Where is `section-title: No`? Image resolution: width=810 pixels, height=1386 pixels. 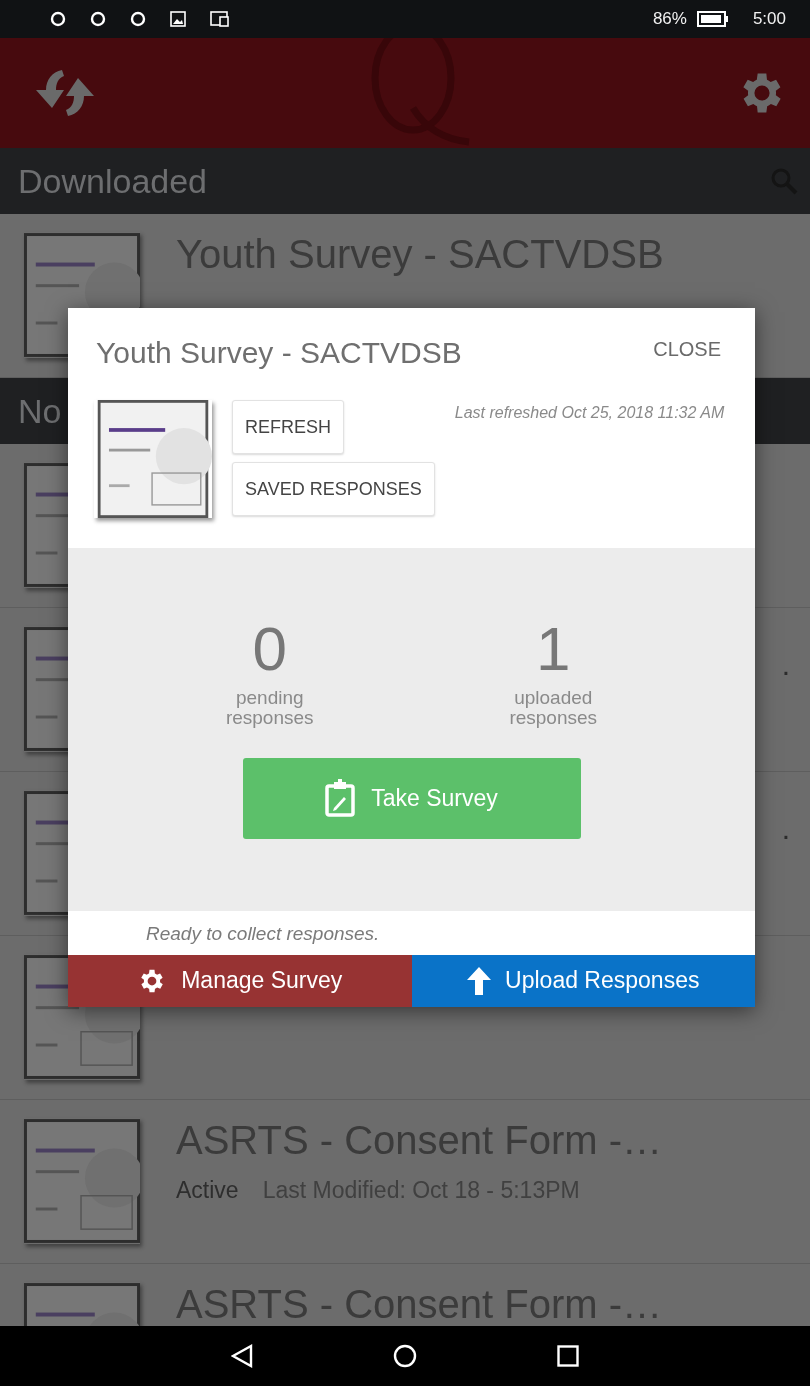 section-title: No is located at coordinates (40, 411).